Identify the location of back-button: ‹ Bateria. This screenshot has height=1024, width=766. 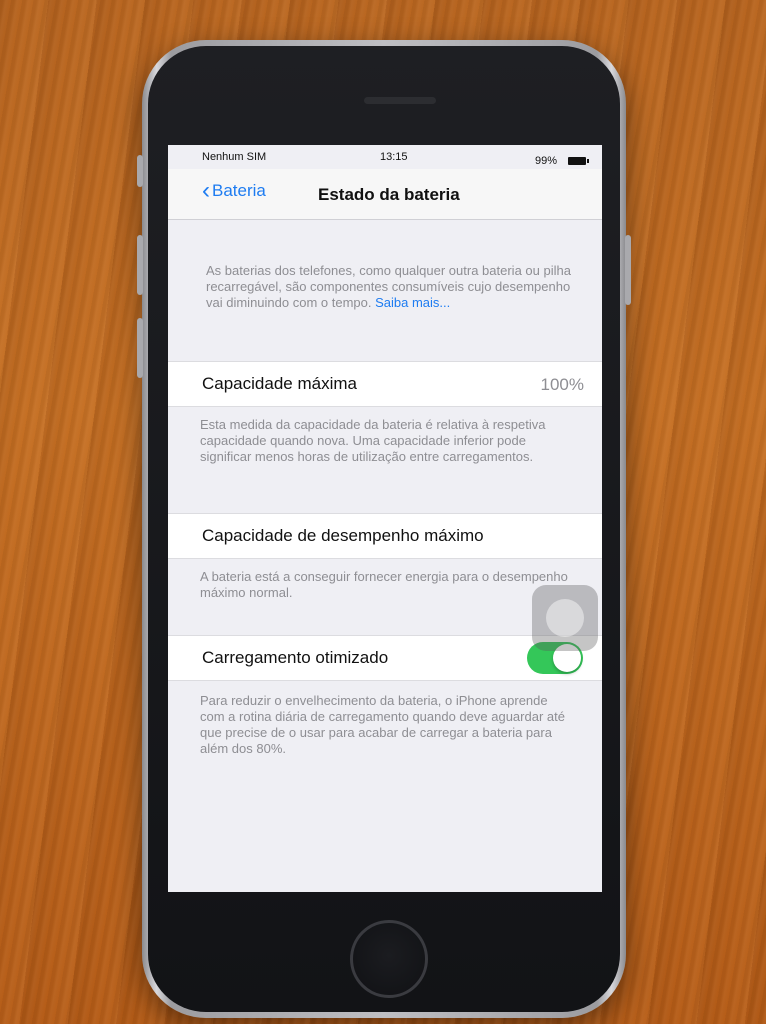
(234, 190).